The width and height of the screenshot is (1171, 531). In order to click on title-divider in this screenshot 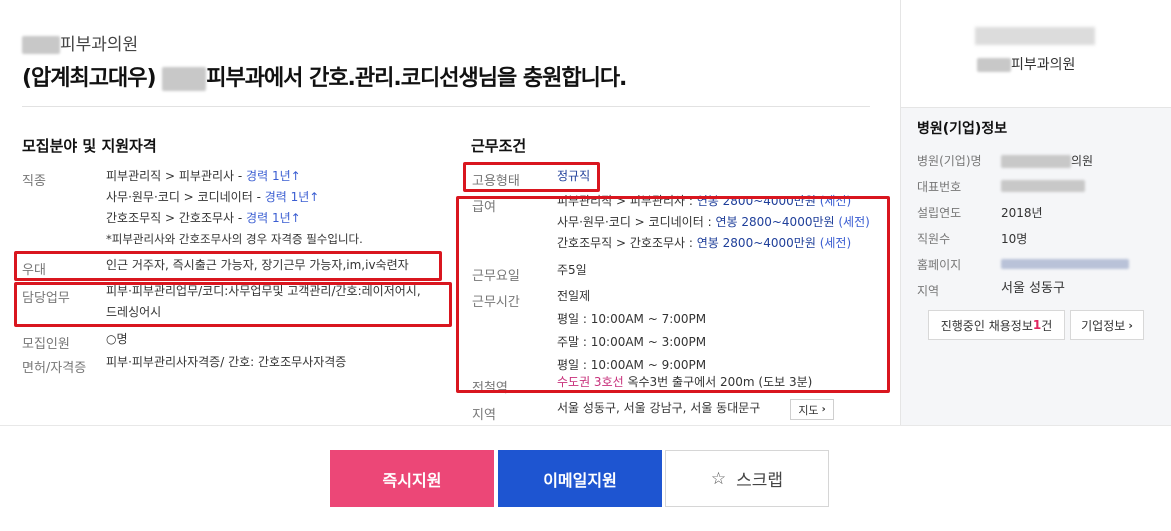, I will do `click(446, 106)`.